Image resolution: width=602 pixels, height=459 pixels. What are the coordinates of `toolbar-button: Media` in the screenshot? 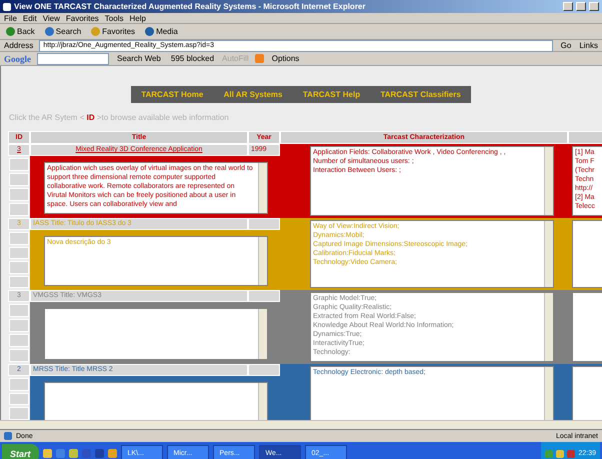 It's located at (161, 31).